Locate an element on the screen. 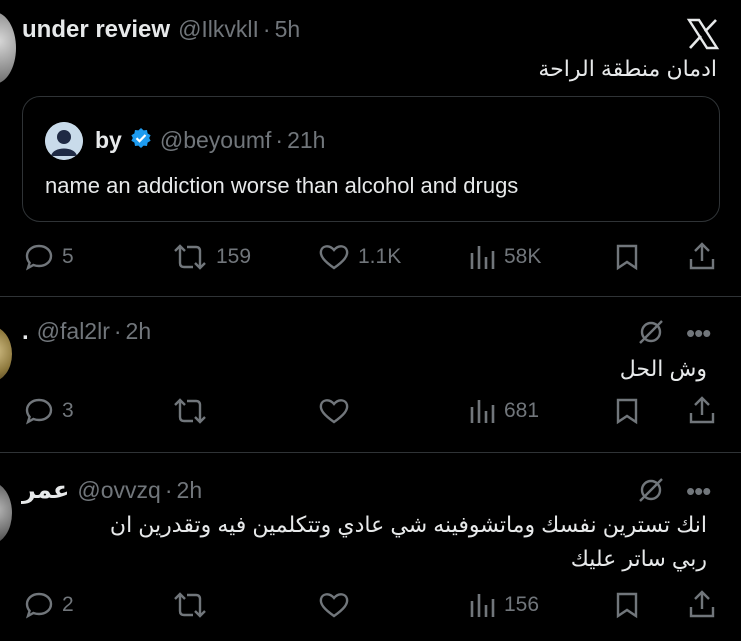  views-button: 681 is located at coordinates (503, 411).